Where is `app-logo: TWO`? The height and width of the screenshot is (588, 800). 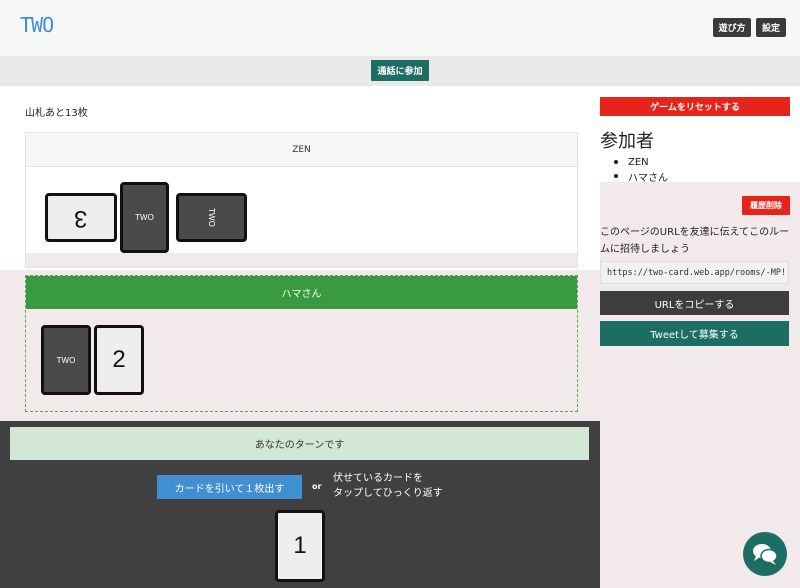 app-logo: TWO is located at coordinates (37, 25).